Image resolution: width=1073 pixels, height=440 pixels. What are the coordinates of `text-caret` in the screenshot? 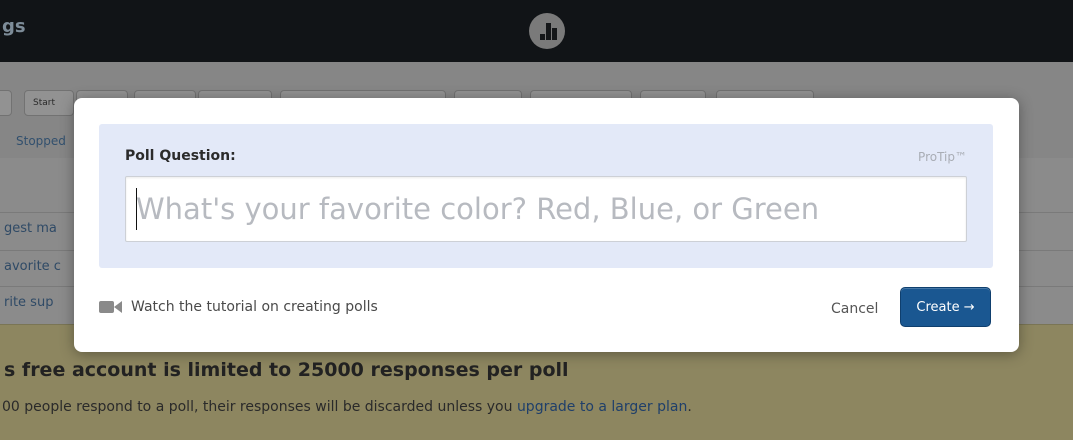 It's located at (136, 209).